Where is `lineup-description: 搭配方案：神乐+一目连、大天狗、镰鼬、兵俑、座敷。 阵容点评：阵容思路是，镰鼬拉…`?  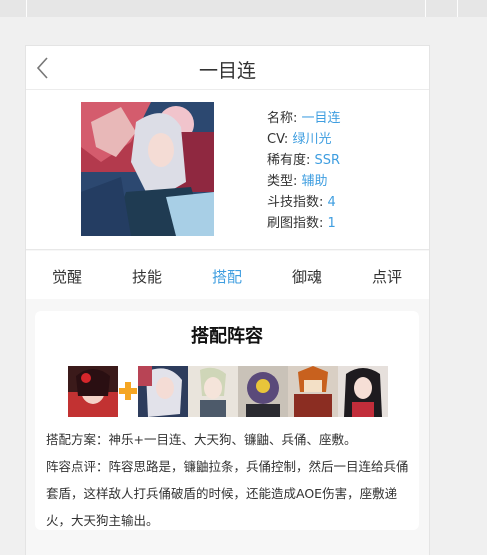
lineup-description: 搭配方案：神乐+一目连、大天狗、镰鼬、兵俑、座敷。 阵容点评：阵容思路是，镰鼬拉… is located at coordinates (228, 480).